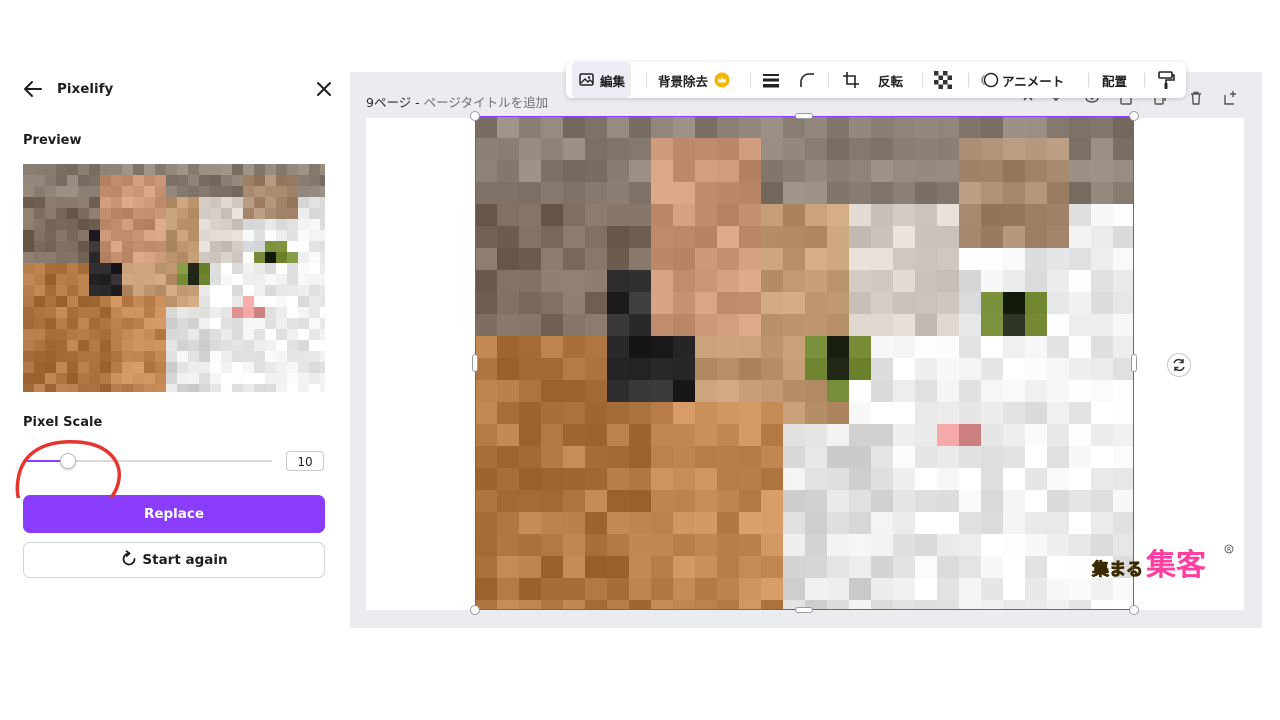 This screenshot has width=1280, height=720. What do you see at coordinates (475, 116) in the screenshot?
I see `resize-handle-top-left` at bounding box center [475, 116].